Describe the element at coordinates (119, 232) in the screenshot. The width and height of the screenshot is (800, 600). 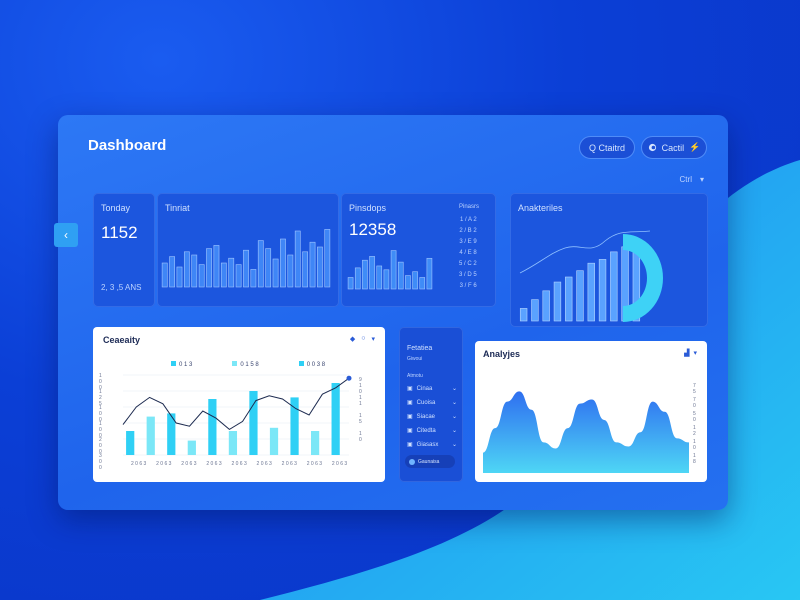
I see `today-value: 1152` at that location.